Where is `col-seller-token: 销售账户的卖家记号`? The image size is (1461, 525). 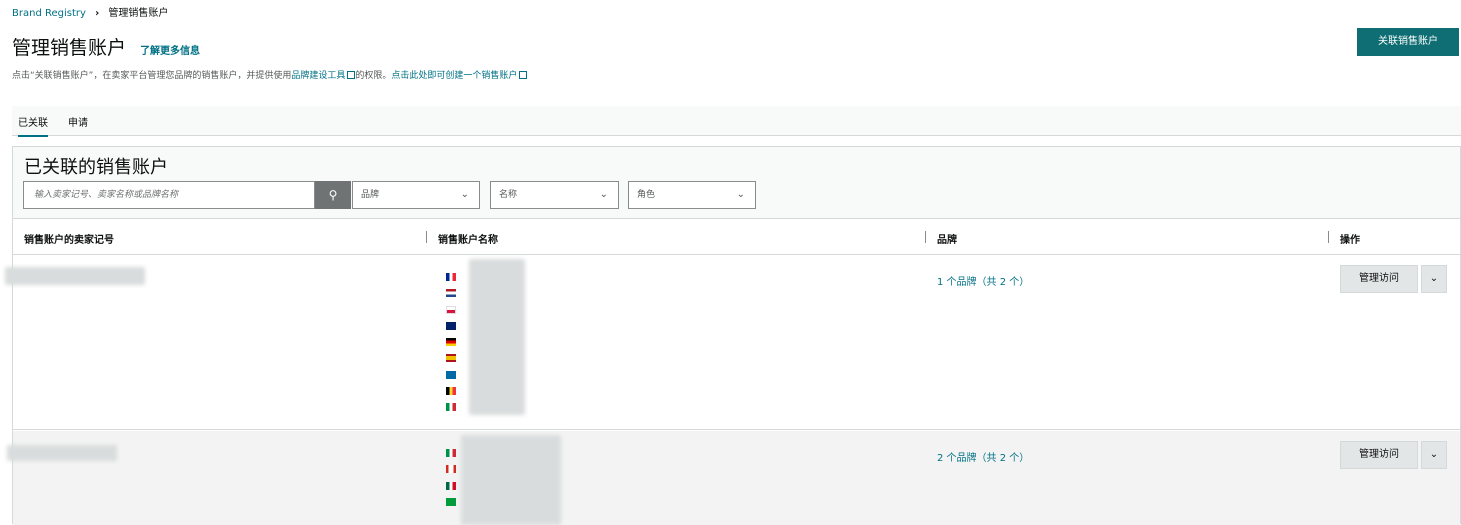
col-seller-token: 销售账户的卖家记号 is located at coordinates (69, 238).